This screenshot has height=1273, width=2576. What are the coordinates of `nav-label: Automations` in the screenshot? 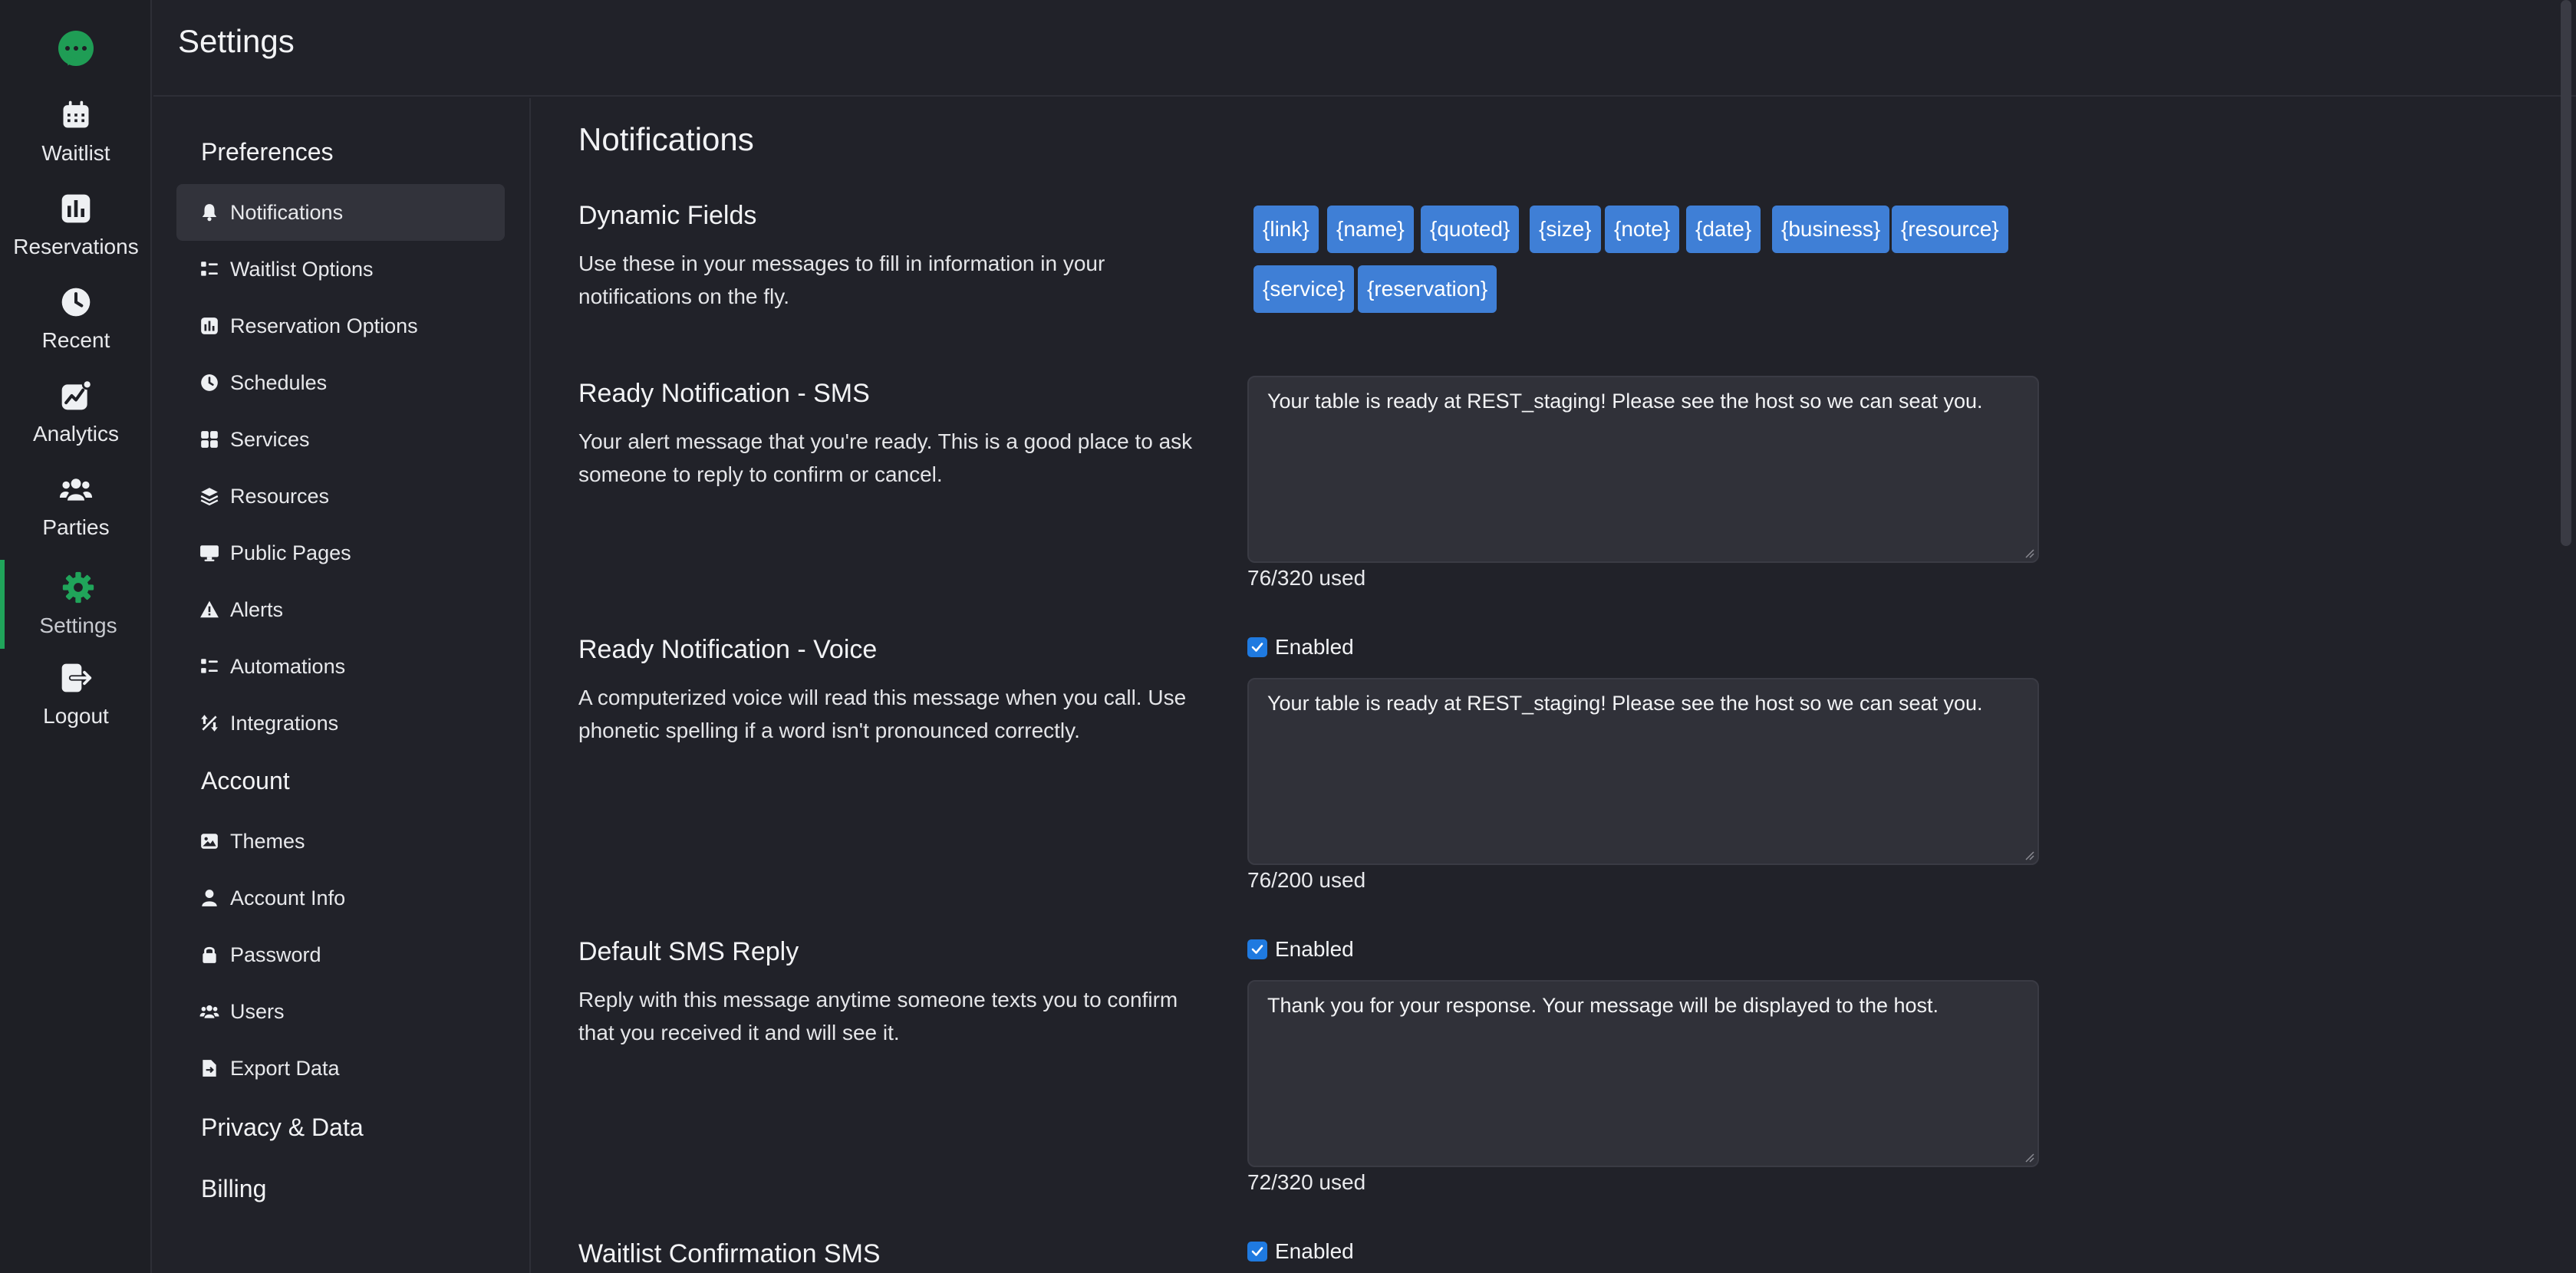 It's located at (288, 666).